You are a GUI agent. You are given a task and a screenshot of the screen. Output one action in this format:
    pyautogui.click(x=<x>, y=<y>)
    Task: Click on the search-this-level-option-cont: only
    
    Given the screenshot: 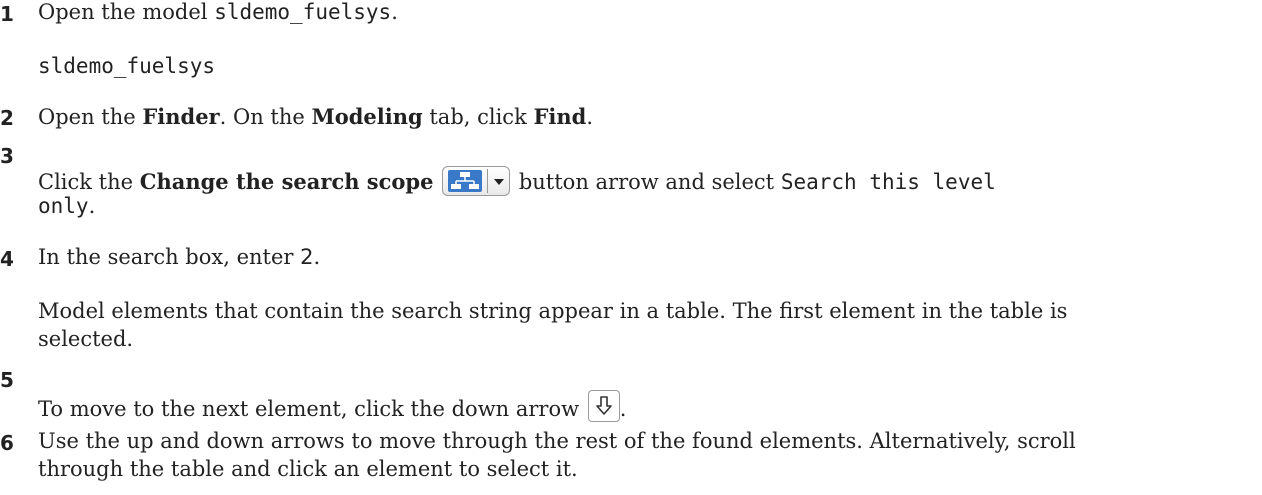 What is the action you would take?
    pyautogui.click(x=63, y=206)
    